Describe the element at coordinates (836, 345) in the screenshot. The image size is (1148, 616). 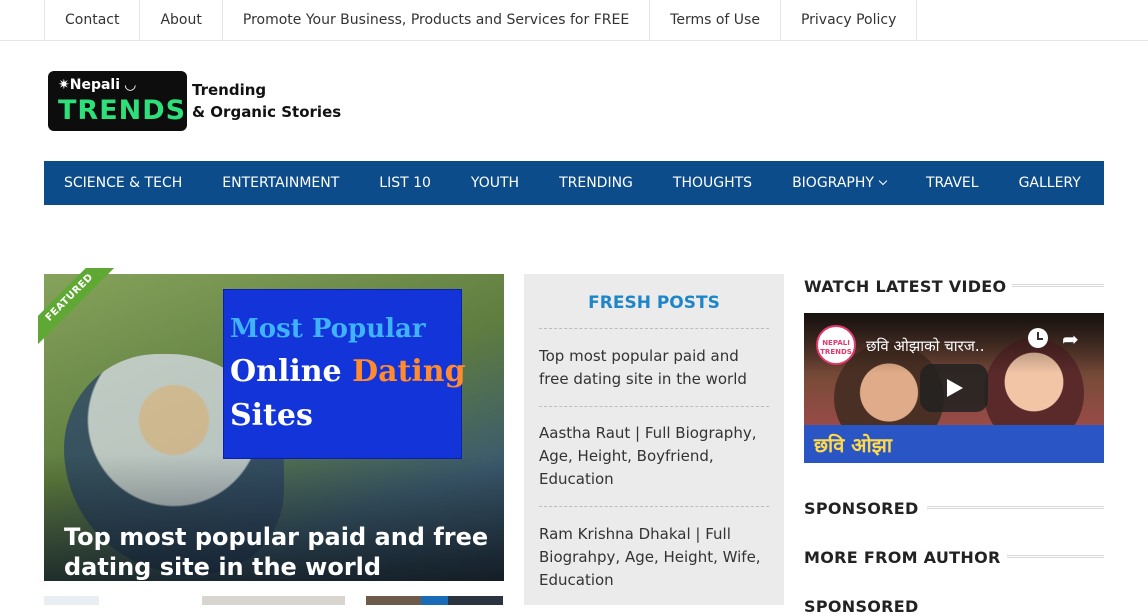
I see `channel-avatar: NEPALI TRENDS` at that location.